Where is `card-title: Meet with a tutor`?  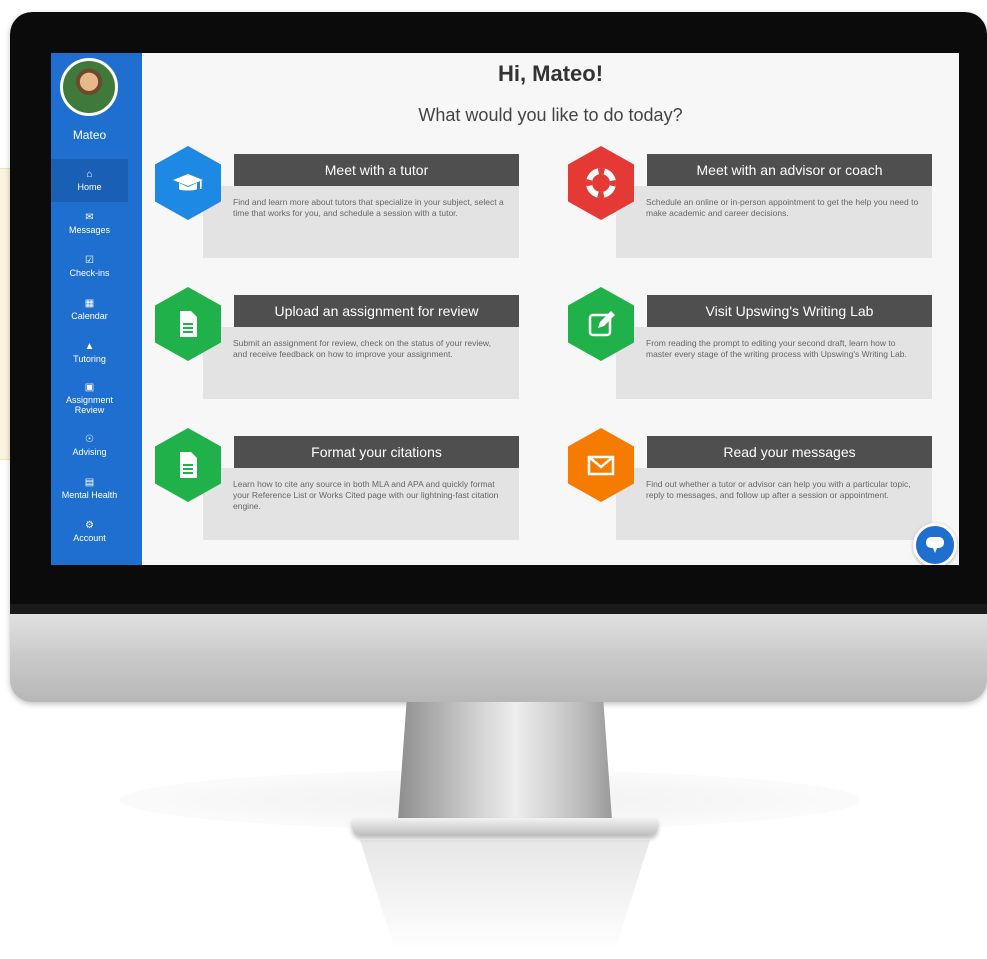 card-title: Meet with a tutor is located at coordinates (376, 170).